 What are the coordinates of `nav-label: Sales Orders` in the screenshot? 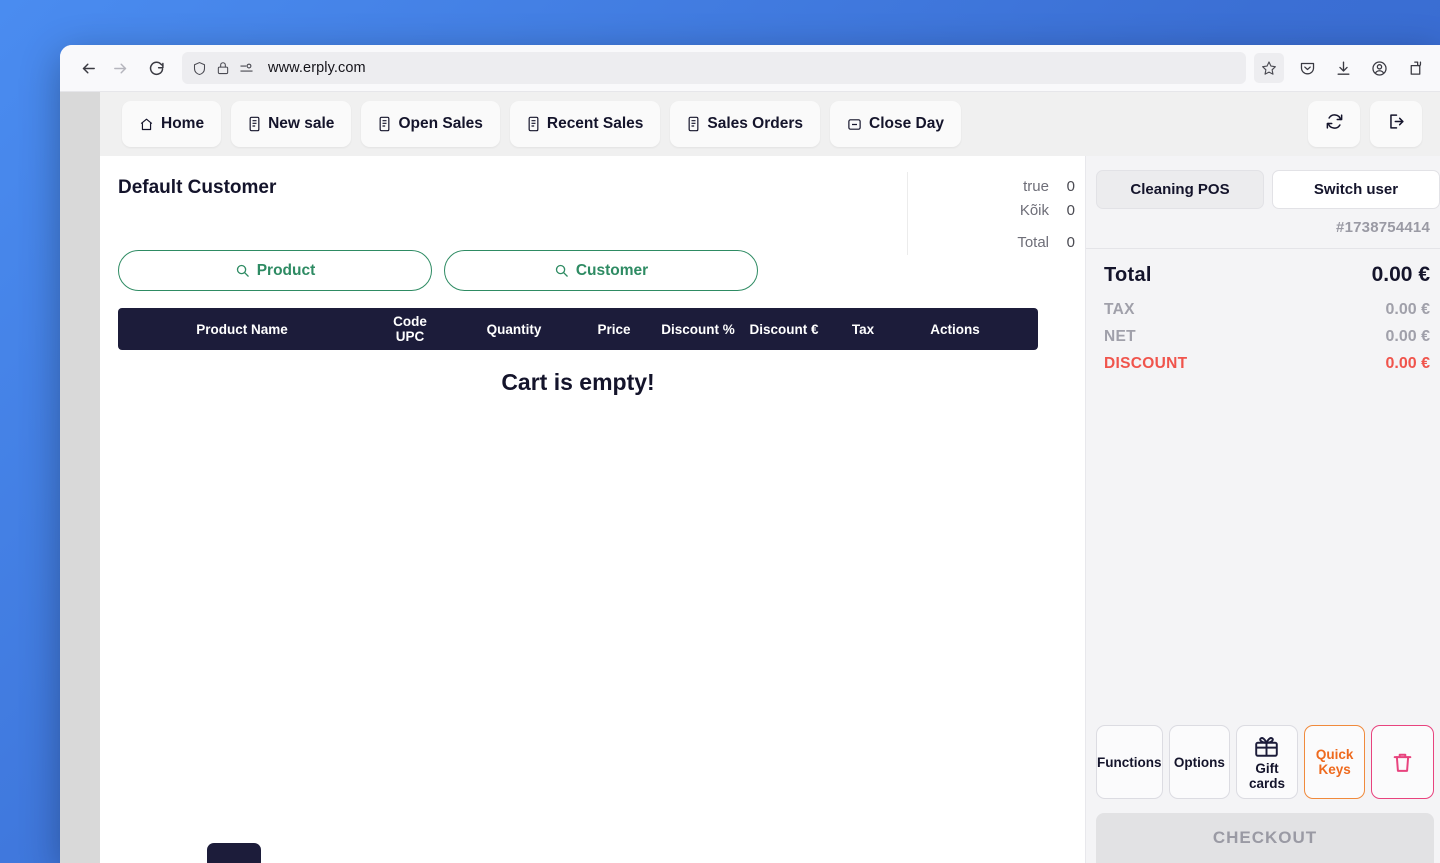 It's located at (755, 123).